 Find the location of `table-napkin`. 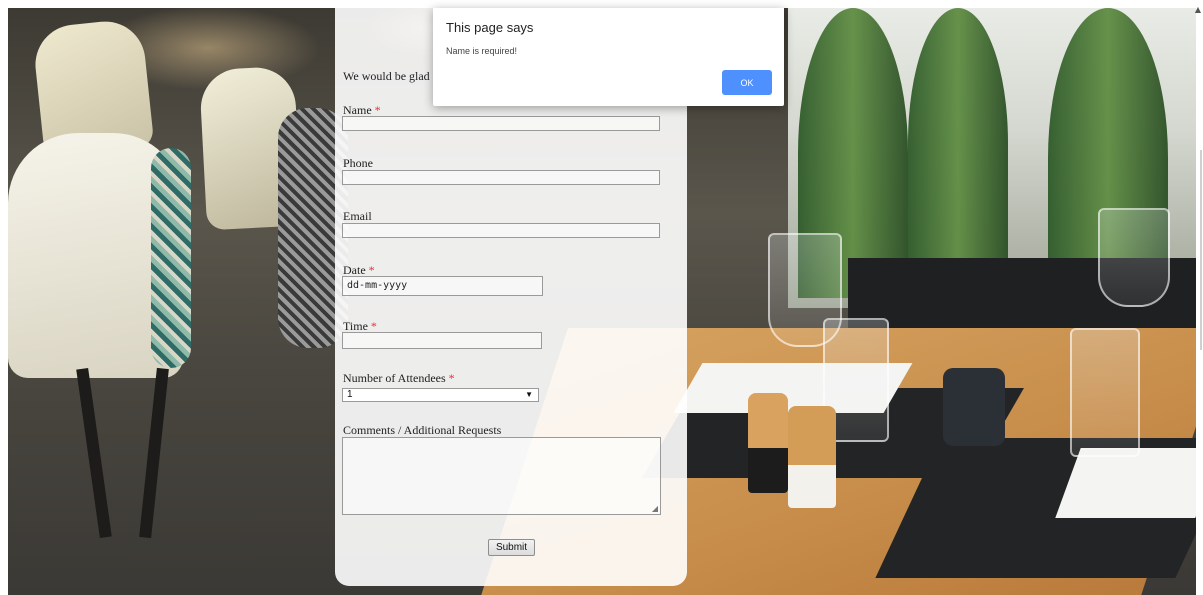

table-napkin is located at coordinates (1125, 483).